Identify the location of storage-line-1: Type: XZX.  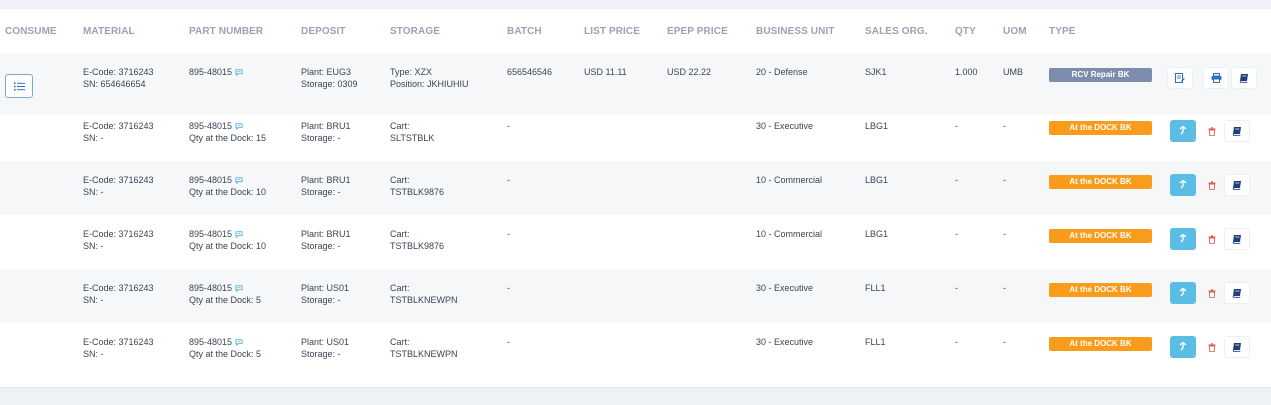
(411, 72).